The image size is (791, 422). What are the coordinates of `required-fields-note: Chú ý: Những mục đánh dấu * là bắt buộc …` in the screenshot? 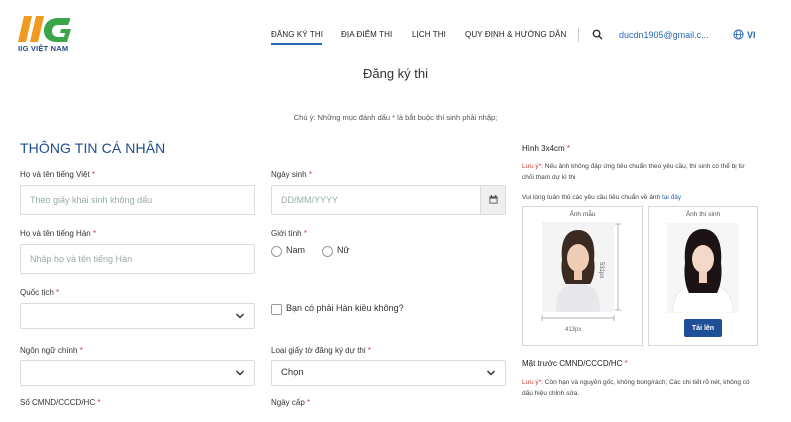 It's located at (395, 117).